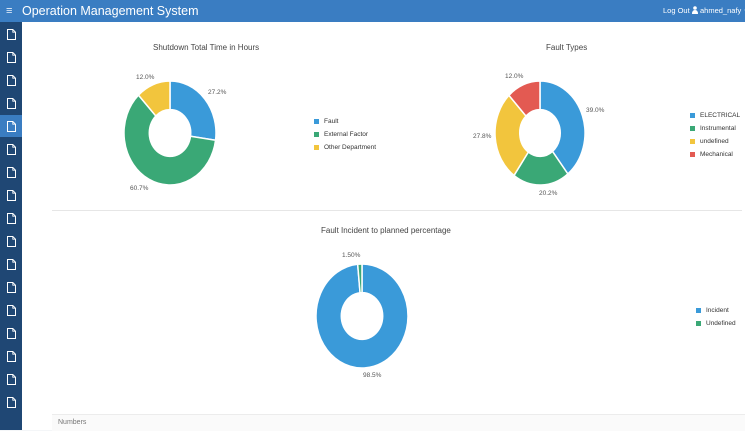 The height and width of the screenshot is (431, 745). What do you see at coordinates (695, 10) in the screenshot?
I see `user-icon` at bounding box center [695, 10].